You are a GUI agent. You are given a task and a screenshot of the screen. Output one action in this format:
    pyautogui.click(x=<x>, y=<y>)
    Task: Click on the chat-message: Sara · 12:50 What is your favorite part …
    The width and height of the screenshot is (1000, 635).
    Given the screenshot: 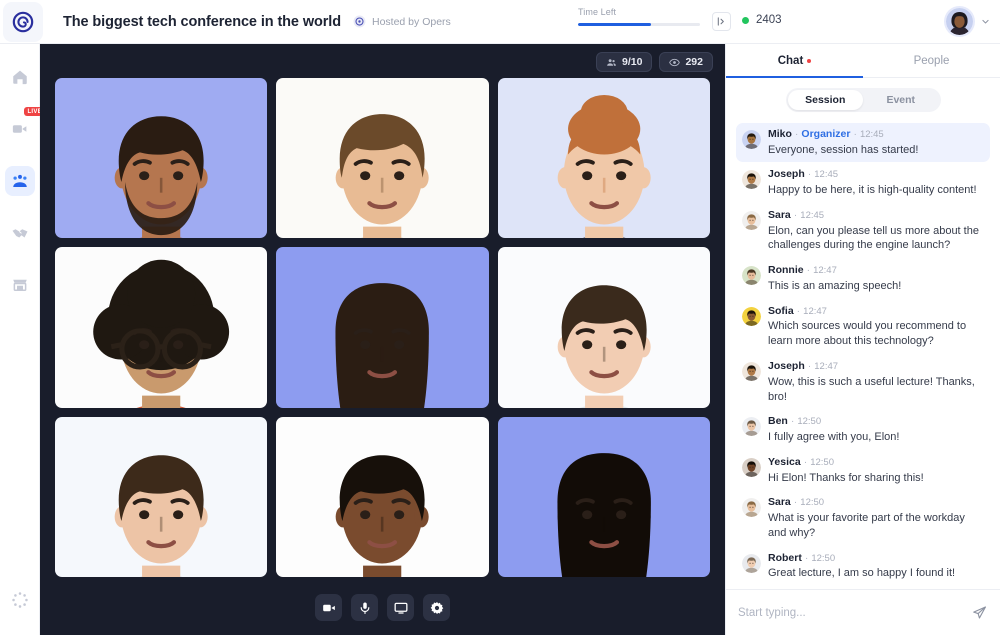 What is the action you would take?
    pyautogui.click(x=863, y=518)
    